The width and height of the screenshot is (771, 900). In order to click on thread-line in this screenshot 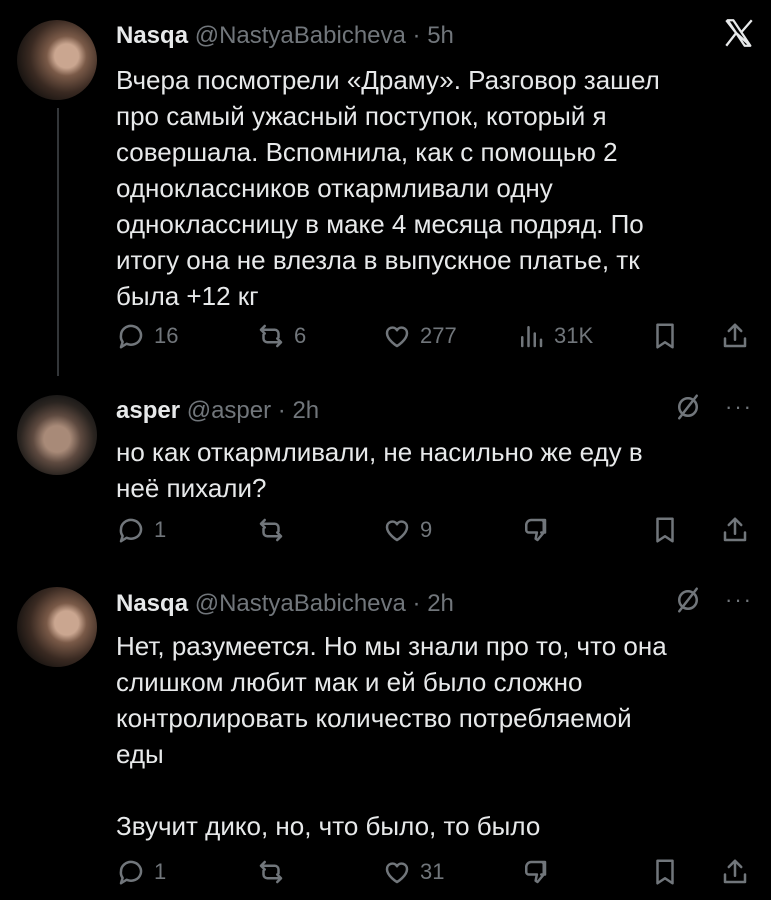, I will do `click(58, 242)`.